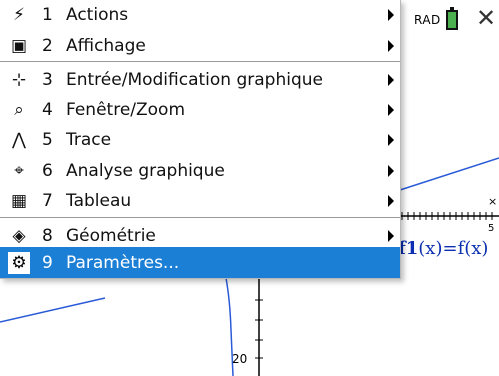 This screenshot has height=376, width=499. Describe the element at coordinates (47, 80) in the screenshot. I see `menu-item-number: 3` at that location.